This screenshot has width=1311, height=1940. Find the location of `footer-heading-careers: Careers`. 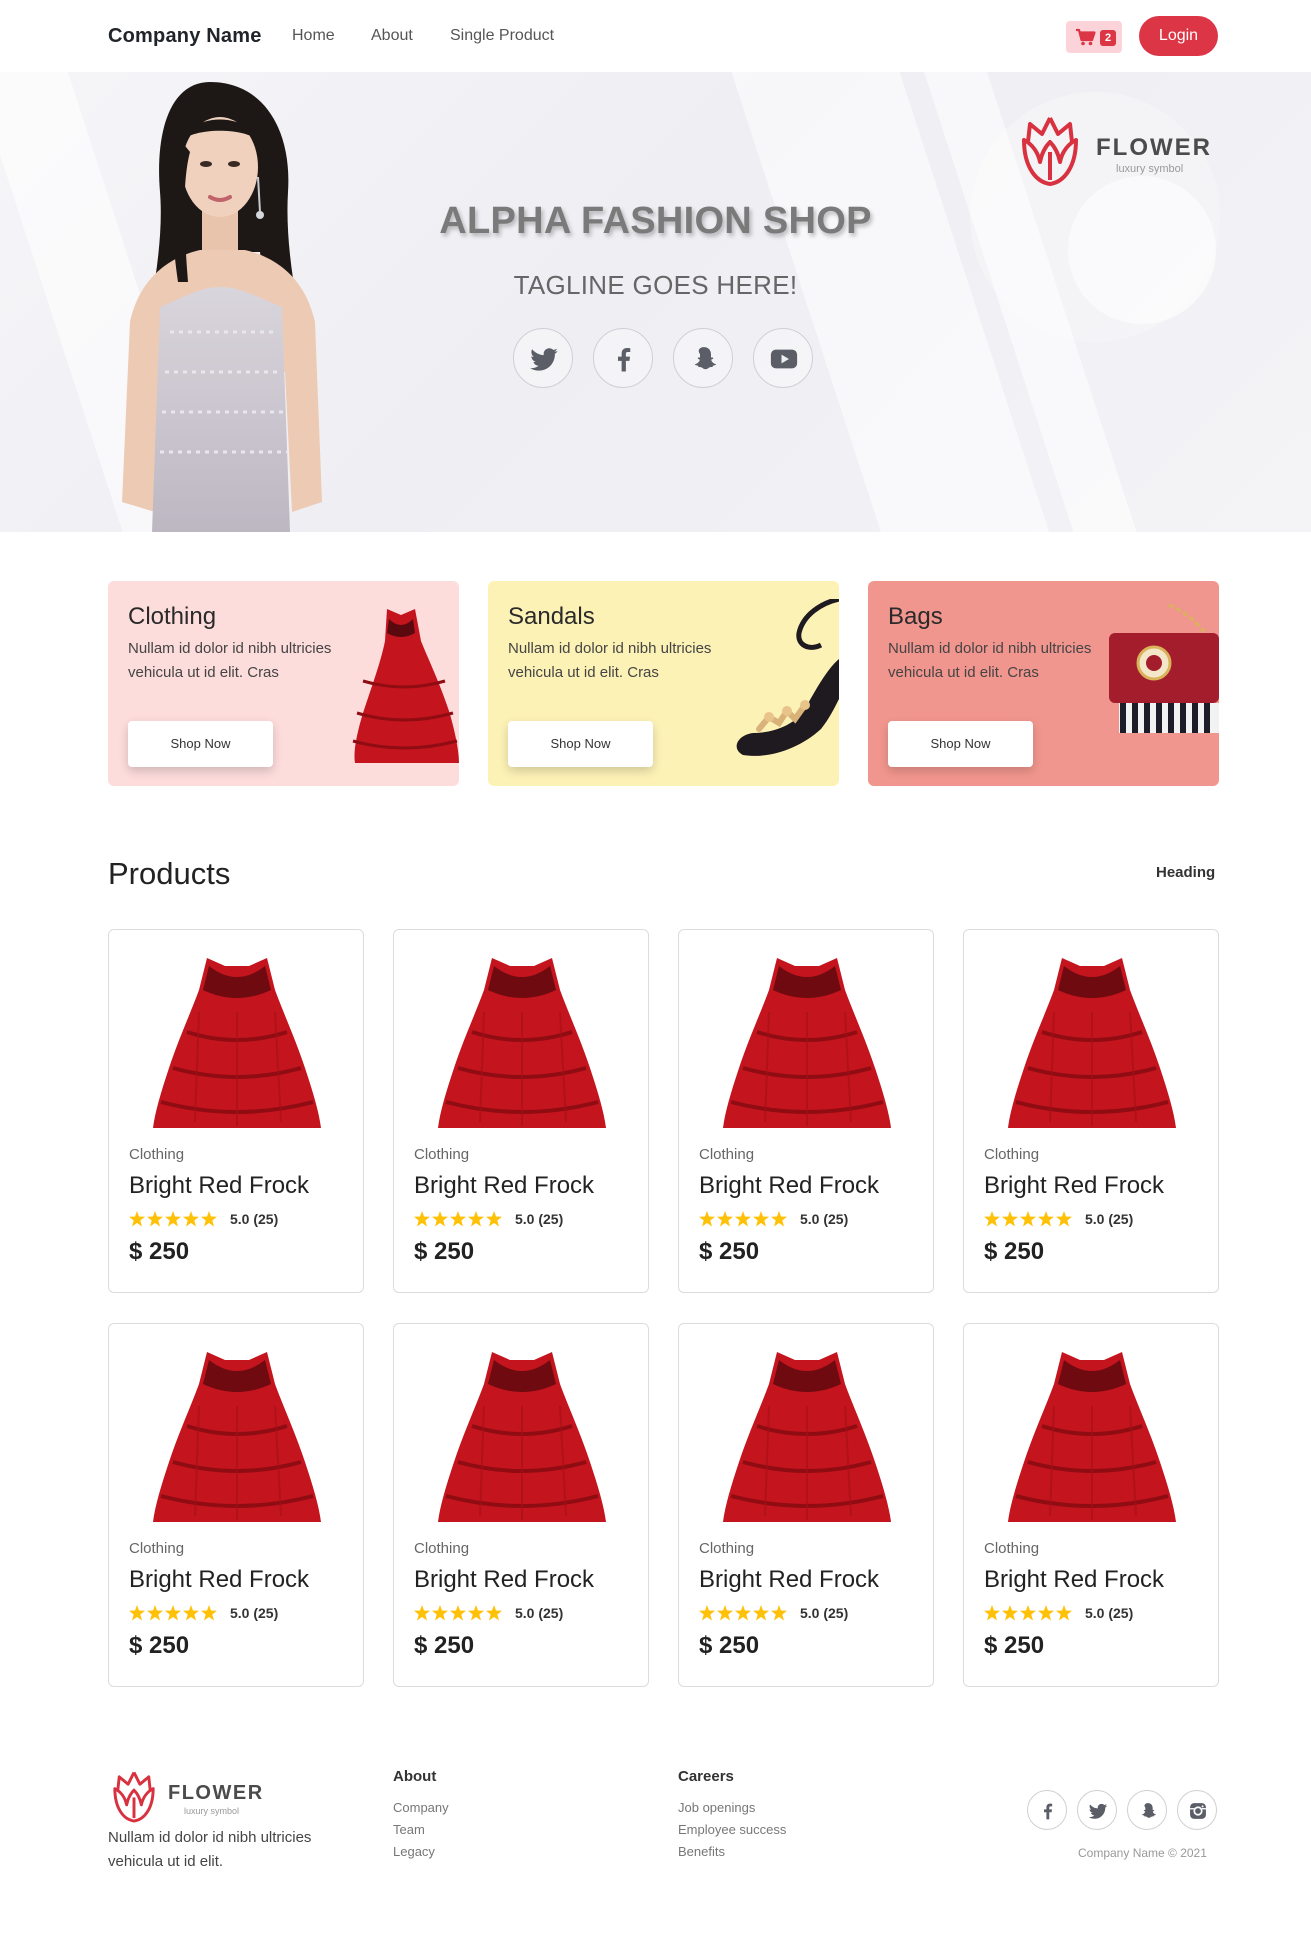

footer-heading-careers: Careers is located at coordinates (706, 1776).